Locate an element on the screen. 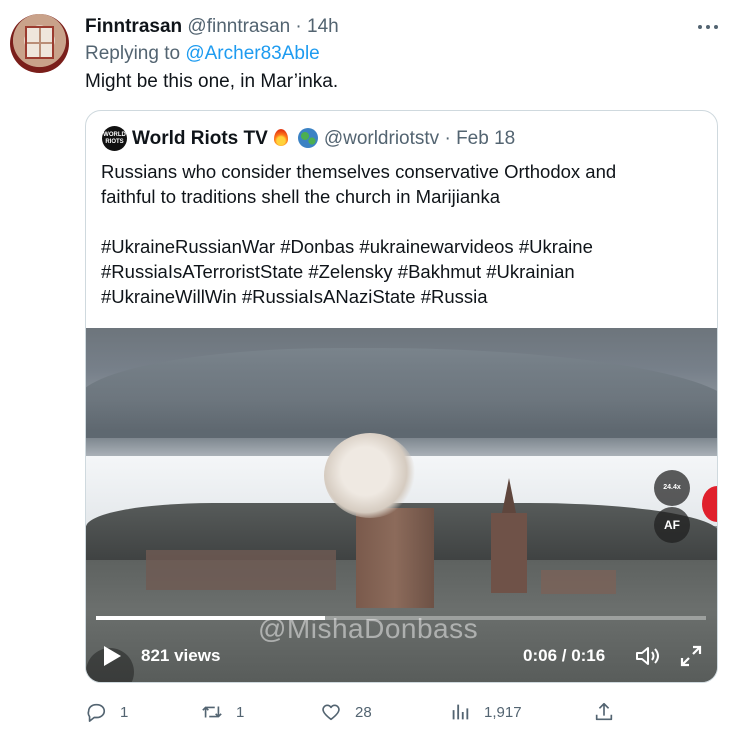 Image resolution: width=739 pixels, height=736 pixels. share-icon is located at coordinates (604, 711).